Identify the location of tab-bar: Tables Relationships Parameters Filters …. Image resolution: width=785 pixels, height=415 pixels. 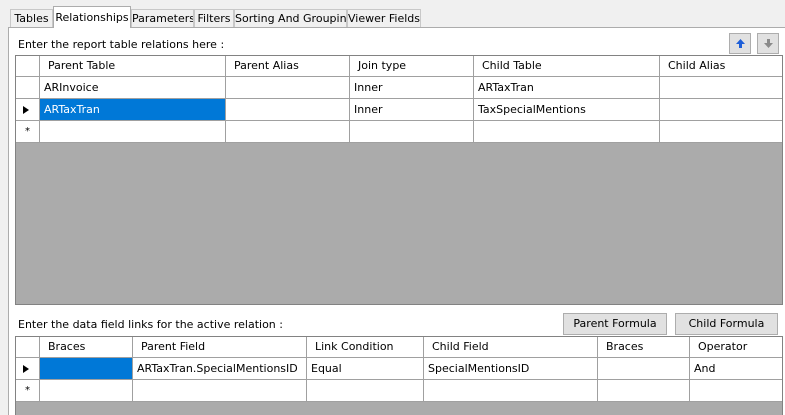
(392, 14).